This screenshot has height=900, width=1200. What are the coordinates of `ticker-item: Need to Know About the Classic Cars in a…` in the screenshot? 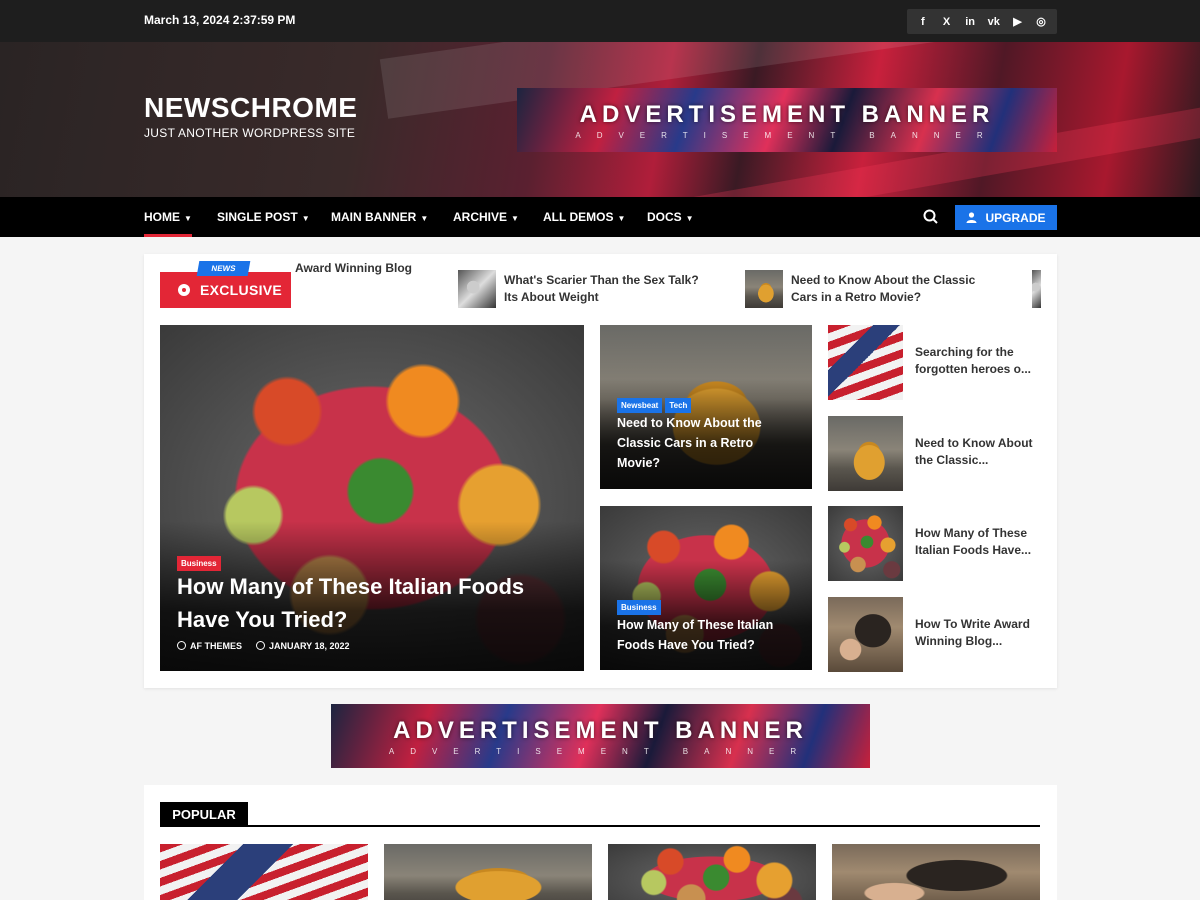 It's located at (875, 289).